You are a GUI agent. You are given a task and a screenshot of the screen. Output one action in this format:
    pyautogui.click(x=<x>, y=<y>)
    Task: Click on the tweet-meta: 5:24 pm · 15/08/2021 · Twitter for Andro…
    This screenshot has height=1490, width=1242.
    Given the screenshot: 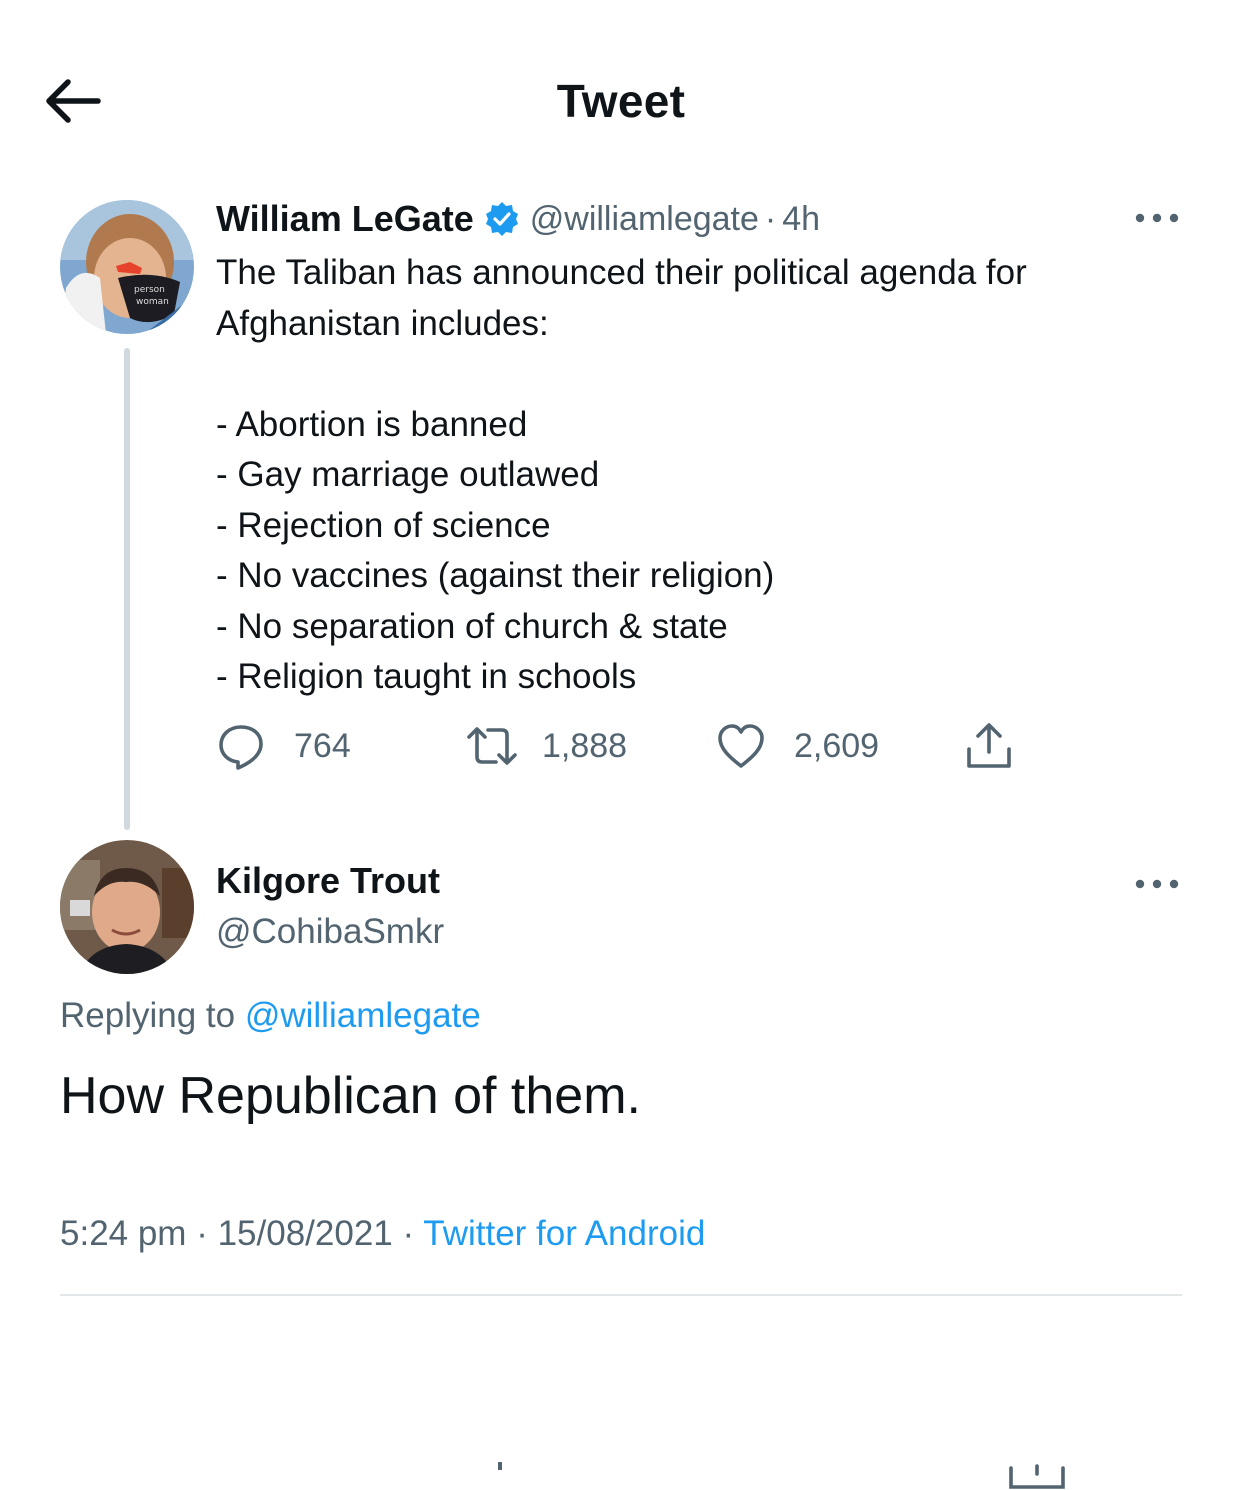 What is the action you would take?
    pyautogui.click(x=382, y=1234)
    